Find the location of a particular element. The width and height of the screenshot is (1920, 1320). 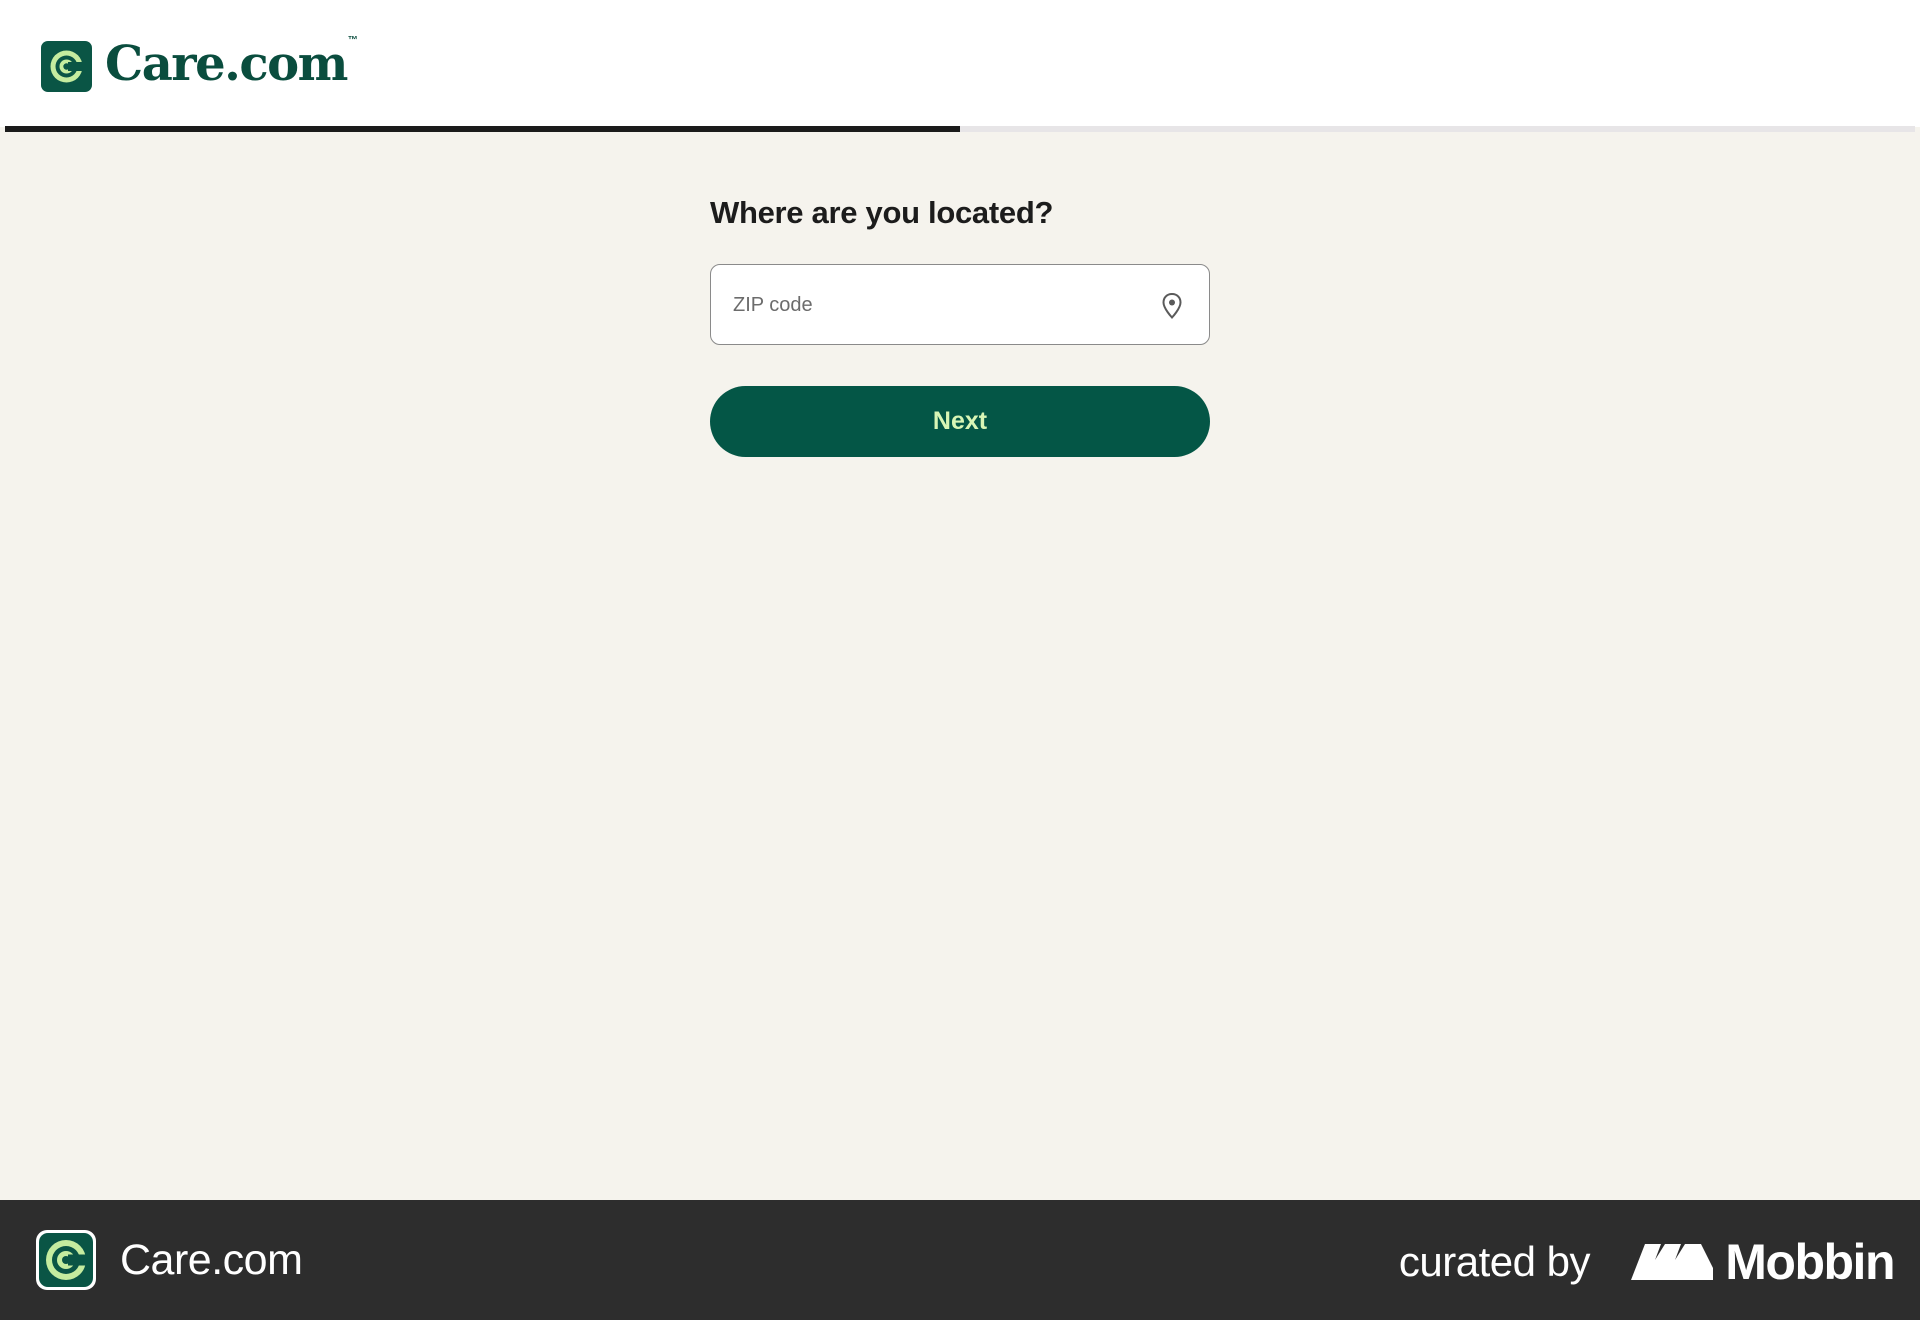

mobbin-logo: Mobbin is located at coordinates (1763, 1262).